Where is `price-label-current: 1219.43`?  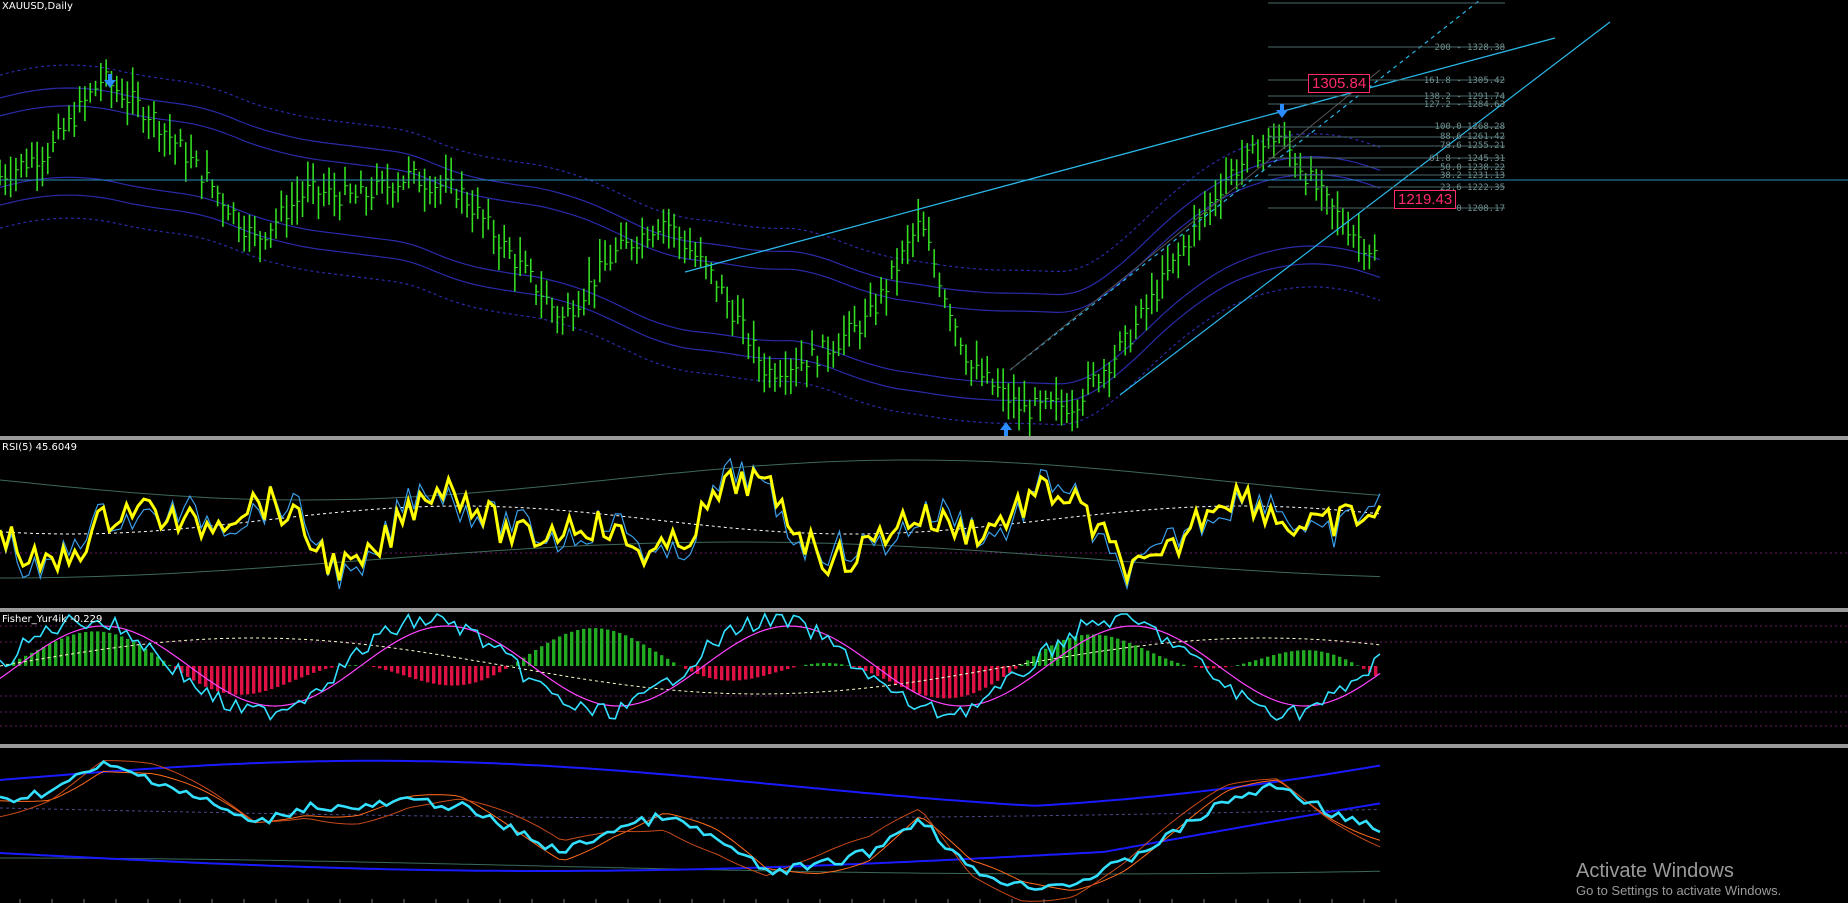
price-label-current: 1219.43 is located at coordinates (1425, 199).